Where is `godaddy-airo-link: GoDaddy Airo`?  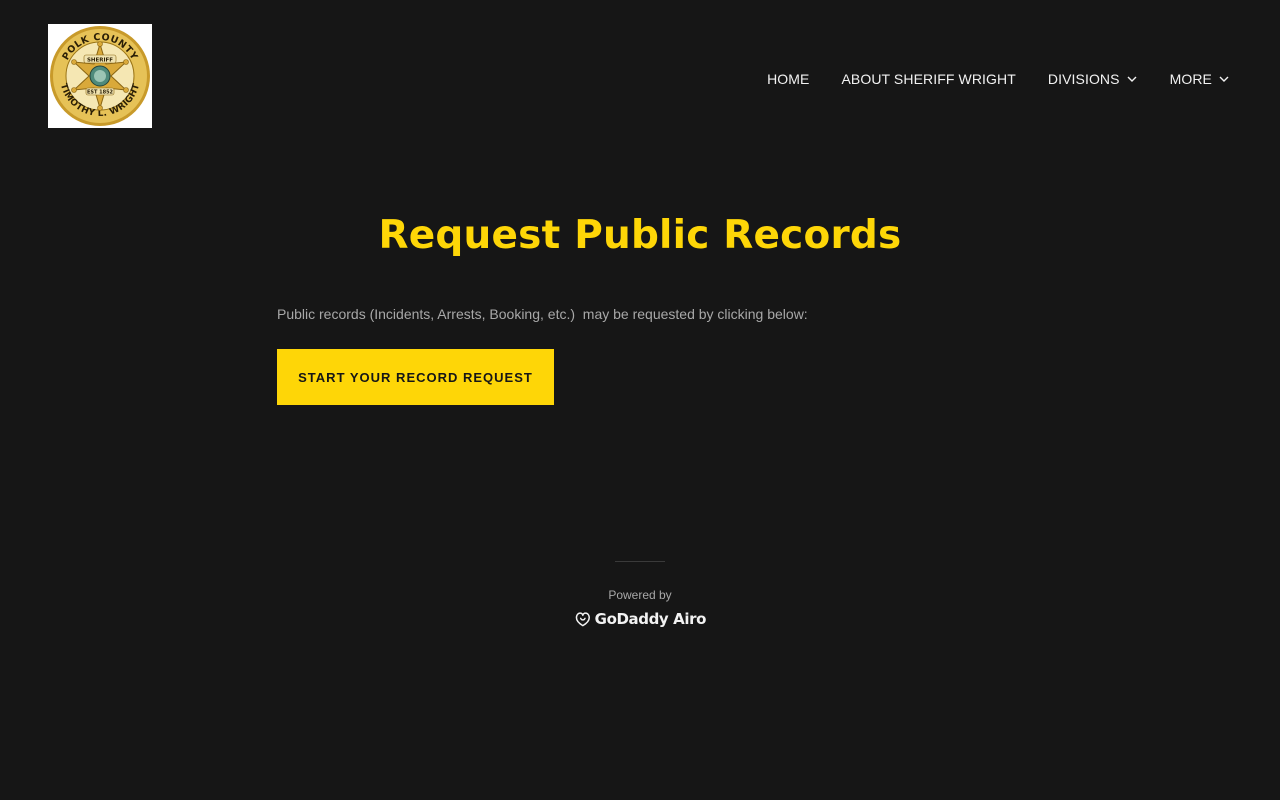 godaddy-airo-link: GoDaddy Airo is located at coordinates (640, 619).